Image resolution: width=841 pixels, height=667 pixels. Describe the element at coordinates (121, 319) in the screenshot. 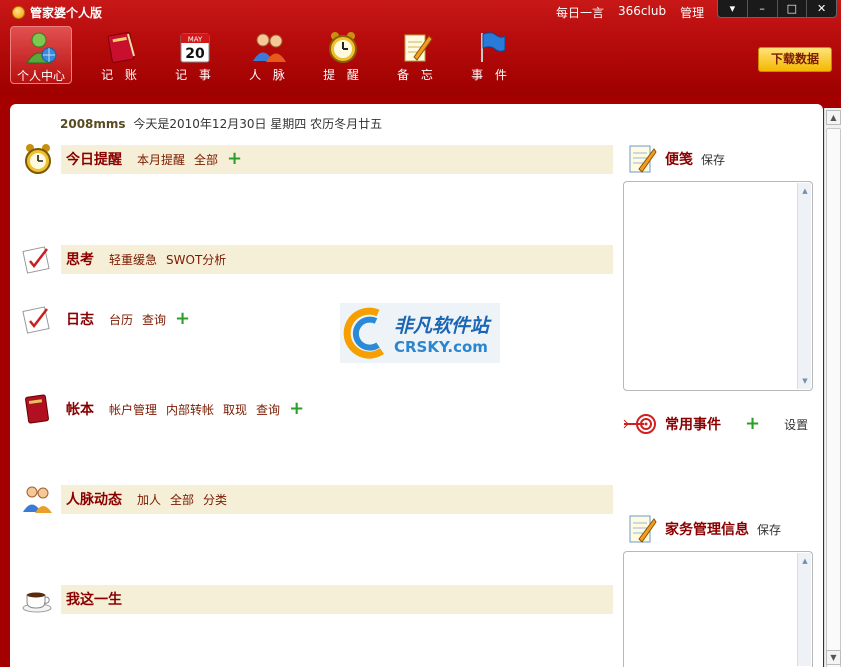

I see `desk-calendar-link: 台历` at that location.